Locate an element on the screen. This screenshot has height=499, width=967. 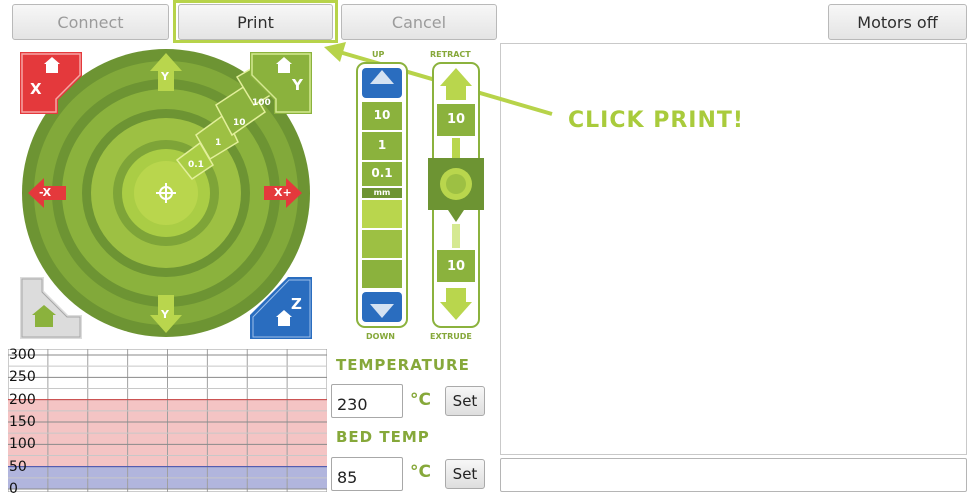
temperature-heading: TEMPERATURE is located at coordinates (403, 365).